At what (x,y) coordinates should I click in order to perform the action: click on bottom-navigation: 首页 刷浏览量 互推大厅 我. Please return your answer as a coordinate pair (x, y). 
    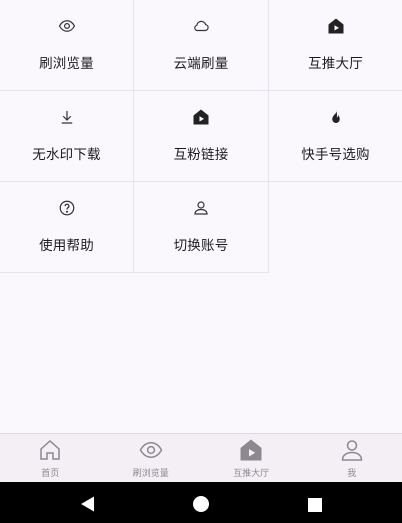
    Looking at the image, I should click on (201, 457).